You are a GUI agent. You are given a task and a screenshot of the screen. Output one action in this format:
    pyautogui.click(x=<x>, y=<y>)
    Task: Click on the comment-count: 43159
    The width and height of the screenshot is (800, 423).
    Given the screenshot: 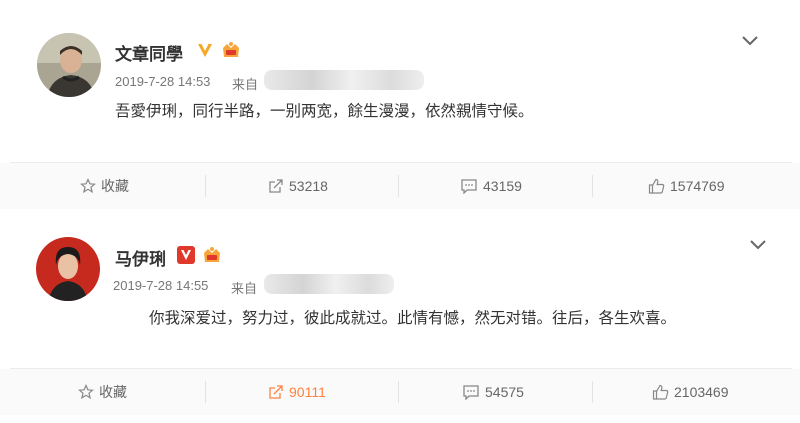 What is the action you would take?
    pyautogui.click(x=502, y=186)
    